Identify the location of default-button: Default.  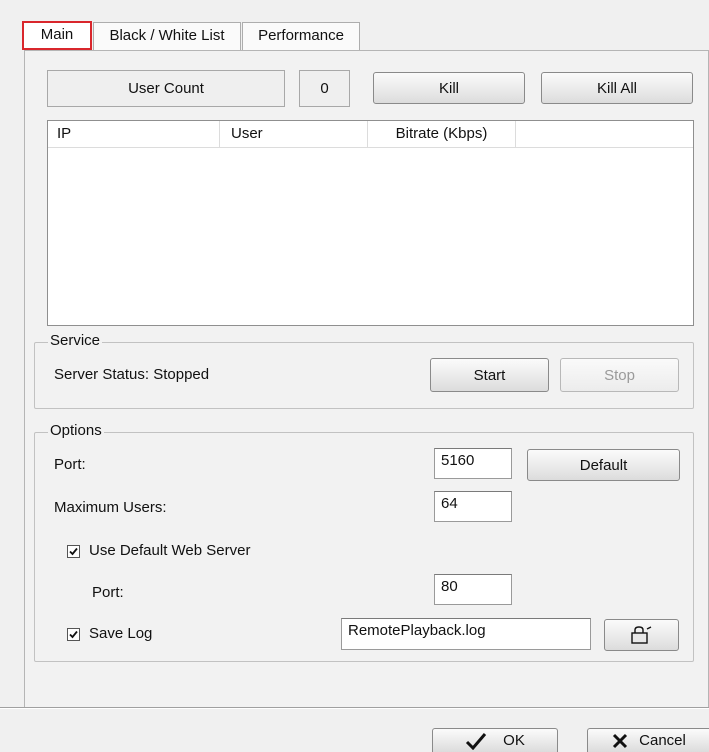
(603, 465).